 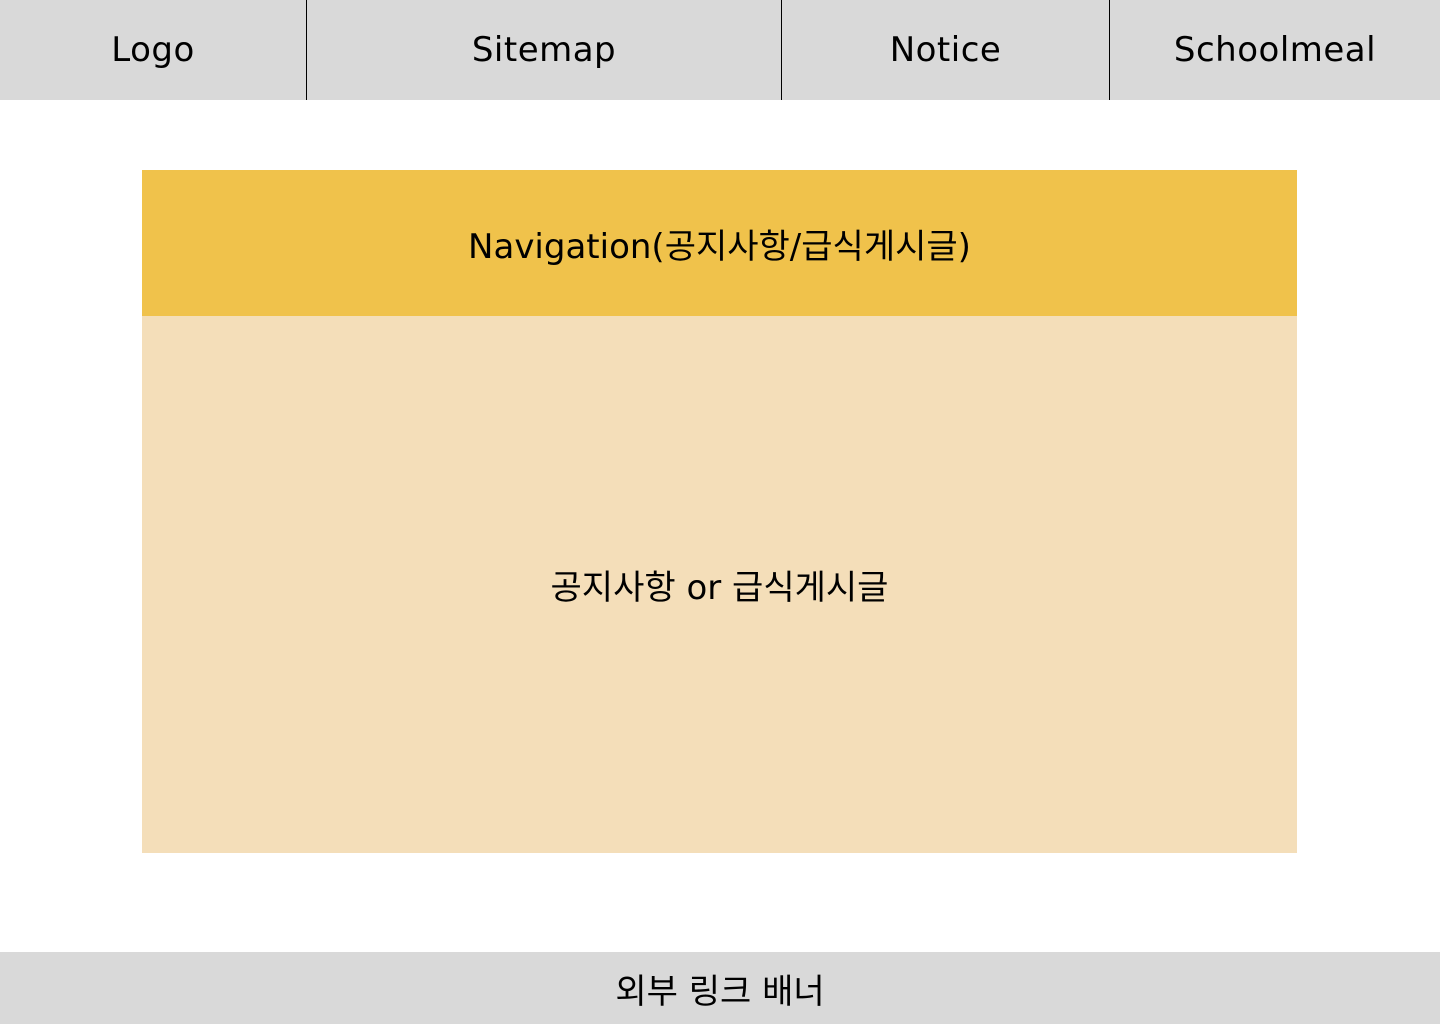 What do you see at coordinates (945, 50) in the screenshot?
I see `notice-link: Notice` at bounding box center [945, 50].